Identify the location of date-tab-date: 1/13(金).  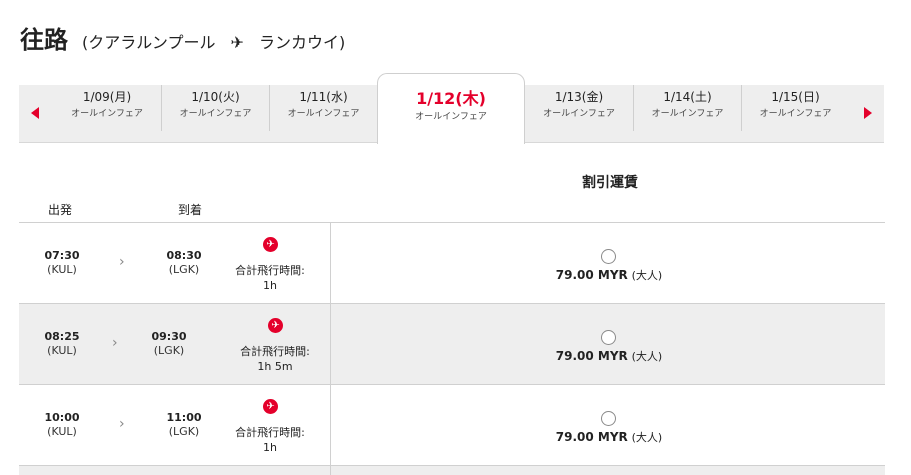
(579, 97).